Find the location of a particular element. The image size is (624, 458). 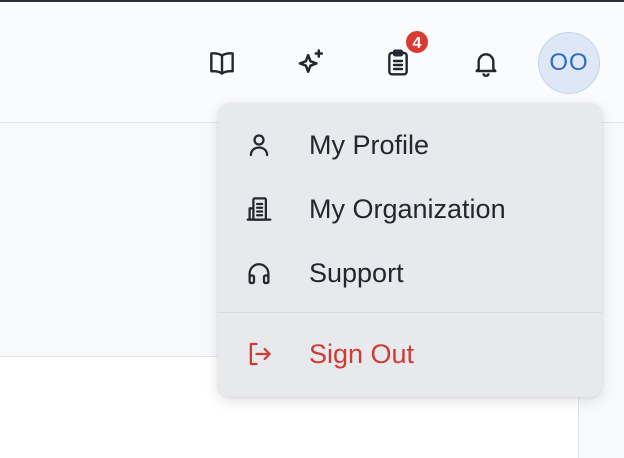

sparkles-icon is located at coordinates (311, 63).